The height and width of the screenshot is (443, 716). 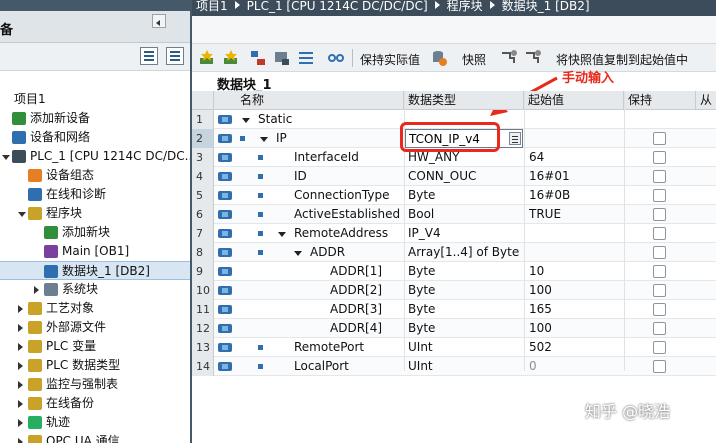 What do you see at coordinates (327, 252) in the screenshot?
I see `member-name: ADDR` at bounding box center [327, 252].